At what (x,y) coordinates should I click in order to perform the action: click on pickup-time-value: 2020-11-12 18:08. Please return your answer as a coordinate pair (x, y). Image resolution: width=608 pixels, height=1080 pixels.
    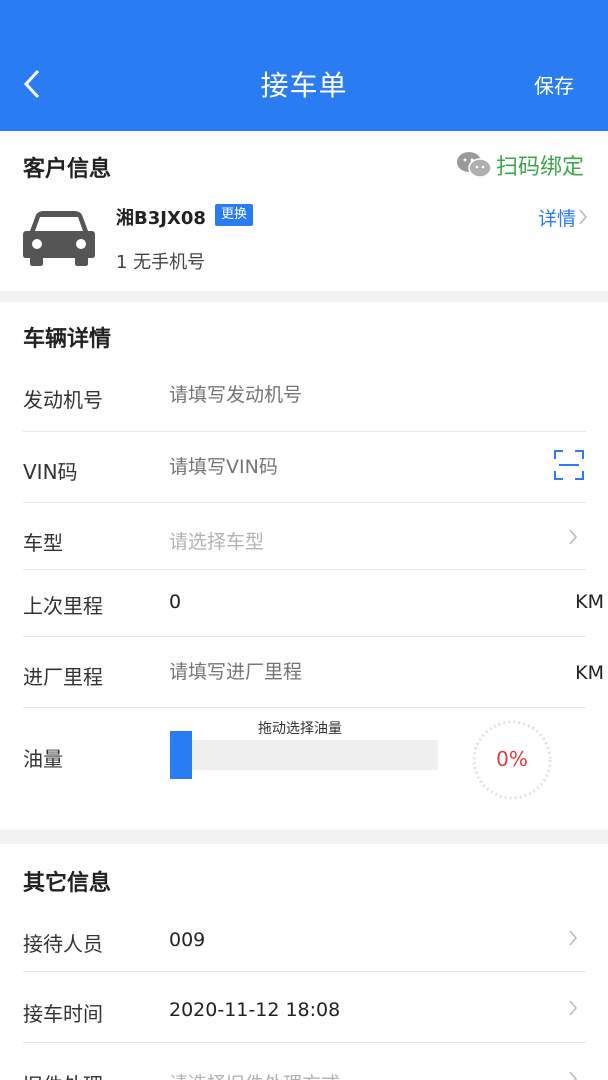
    Looking at the image, I should click on (255, 1010).